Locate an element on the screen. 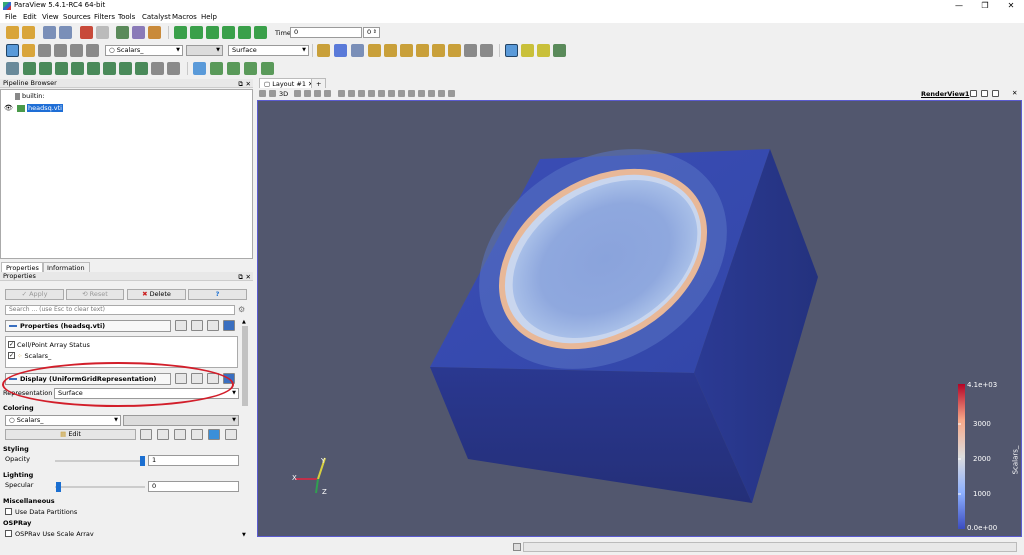 The width and height of the screenshot is (1024, 555). maximize-button: ❐ is located at coordinates (985, 6).